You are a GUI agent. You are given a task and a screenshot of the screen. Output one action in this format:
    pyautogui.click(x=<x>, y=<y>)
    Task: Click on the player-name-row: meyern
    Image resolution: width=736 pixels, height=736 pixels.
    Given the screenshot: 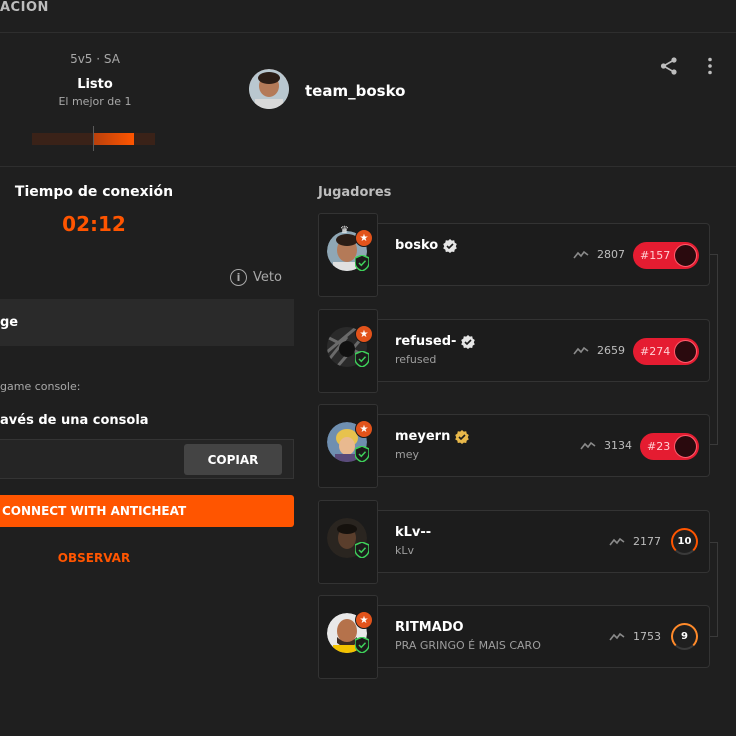 What is the action you would take?
    pyautogui.click(x=432, y=436)
    